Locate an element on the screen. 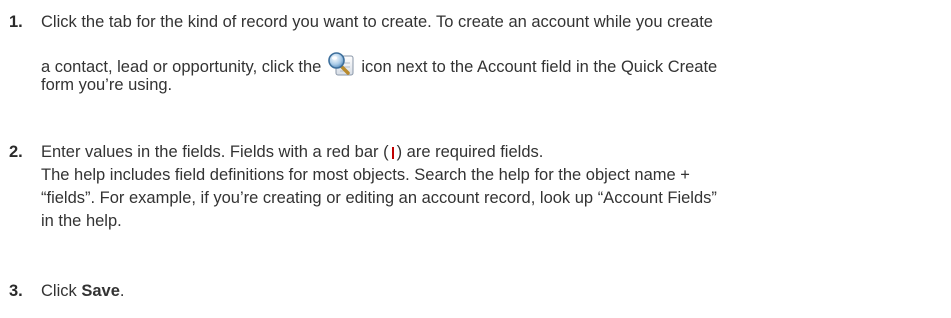  save-label: Save is located at coordinates (100, 291).